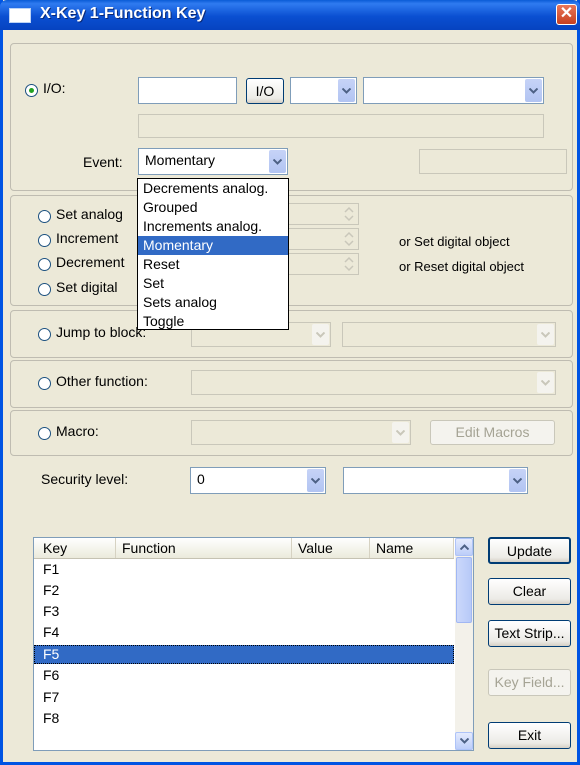  I want to click on event-combo: Momentary, so click(213, 161).